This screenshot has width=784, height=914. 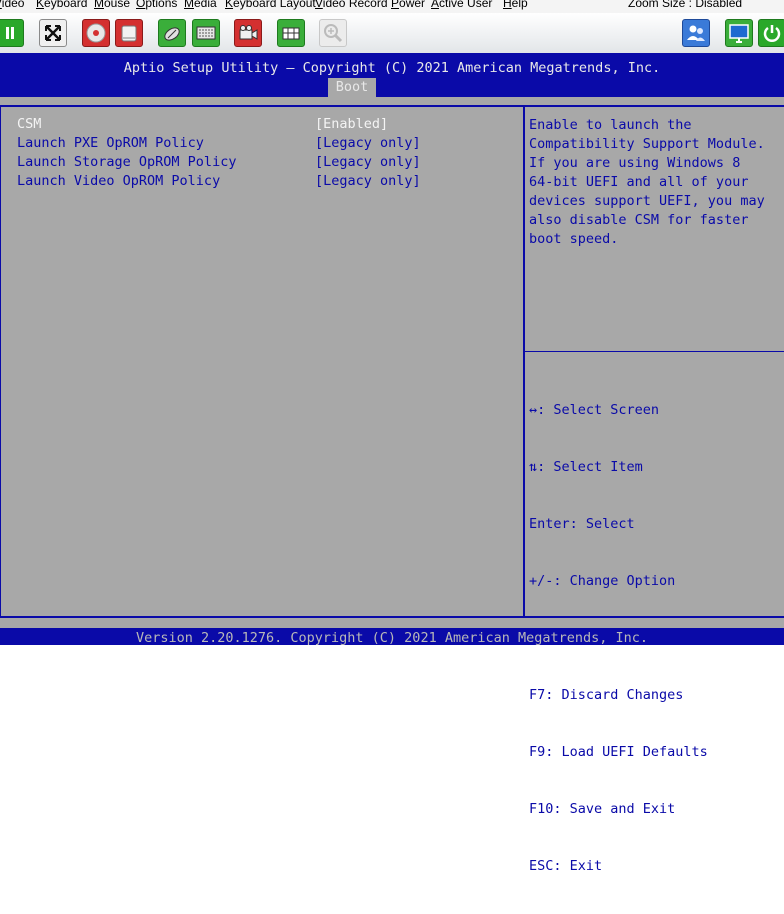 What do you see at coordinates (270, 4) in the screenshot?
I see `menu-keyboard-layout: Keyboard Layout` at bounding box center [270, 4].